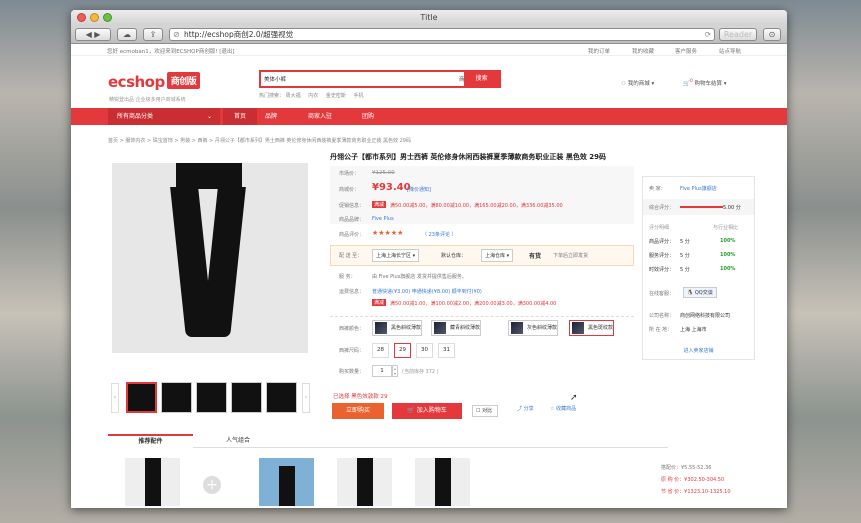  Describe the element at coordinates (272, 96) in the screenshot. I see `hot-search-label: 热门搜索：` at that location.